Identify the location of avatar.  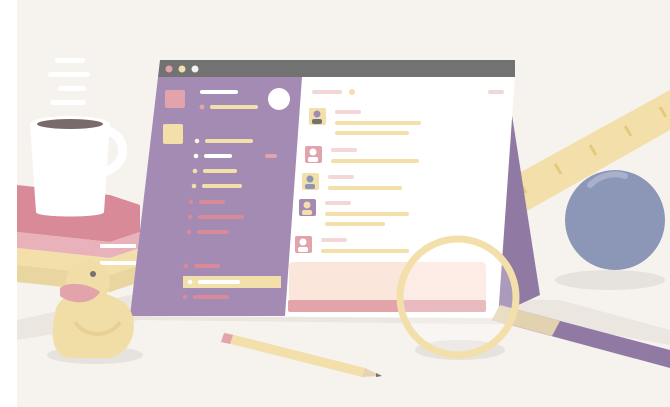
(279, 99).